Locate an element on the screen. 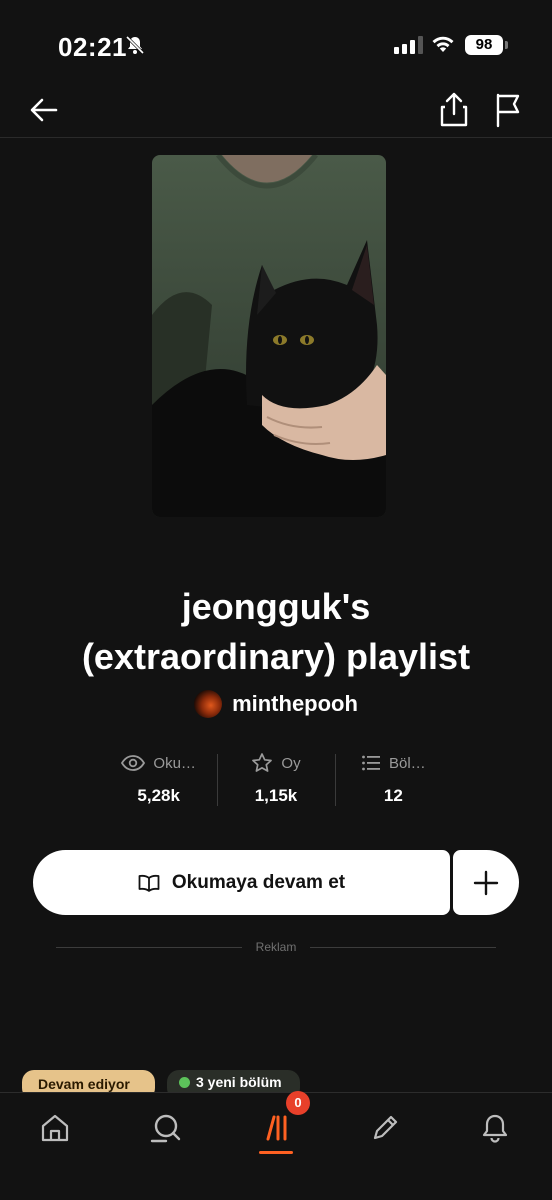 The height and width of the screenshot is (1200, 552). back-button is located at coordinates (46, 110).